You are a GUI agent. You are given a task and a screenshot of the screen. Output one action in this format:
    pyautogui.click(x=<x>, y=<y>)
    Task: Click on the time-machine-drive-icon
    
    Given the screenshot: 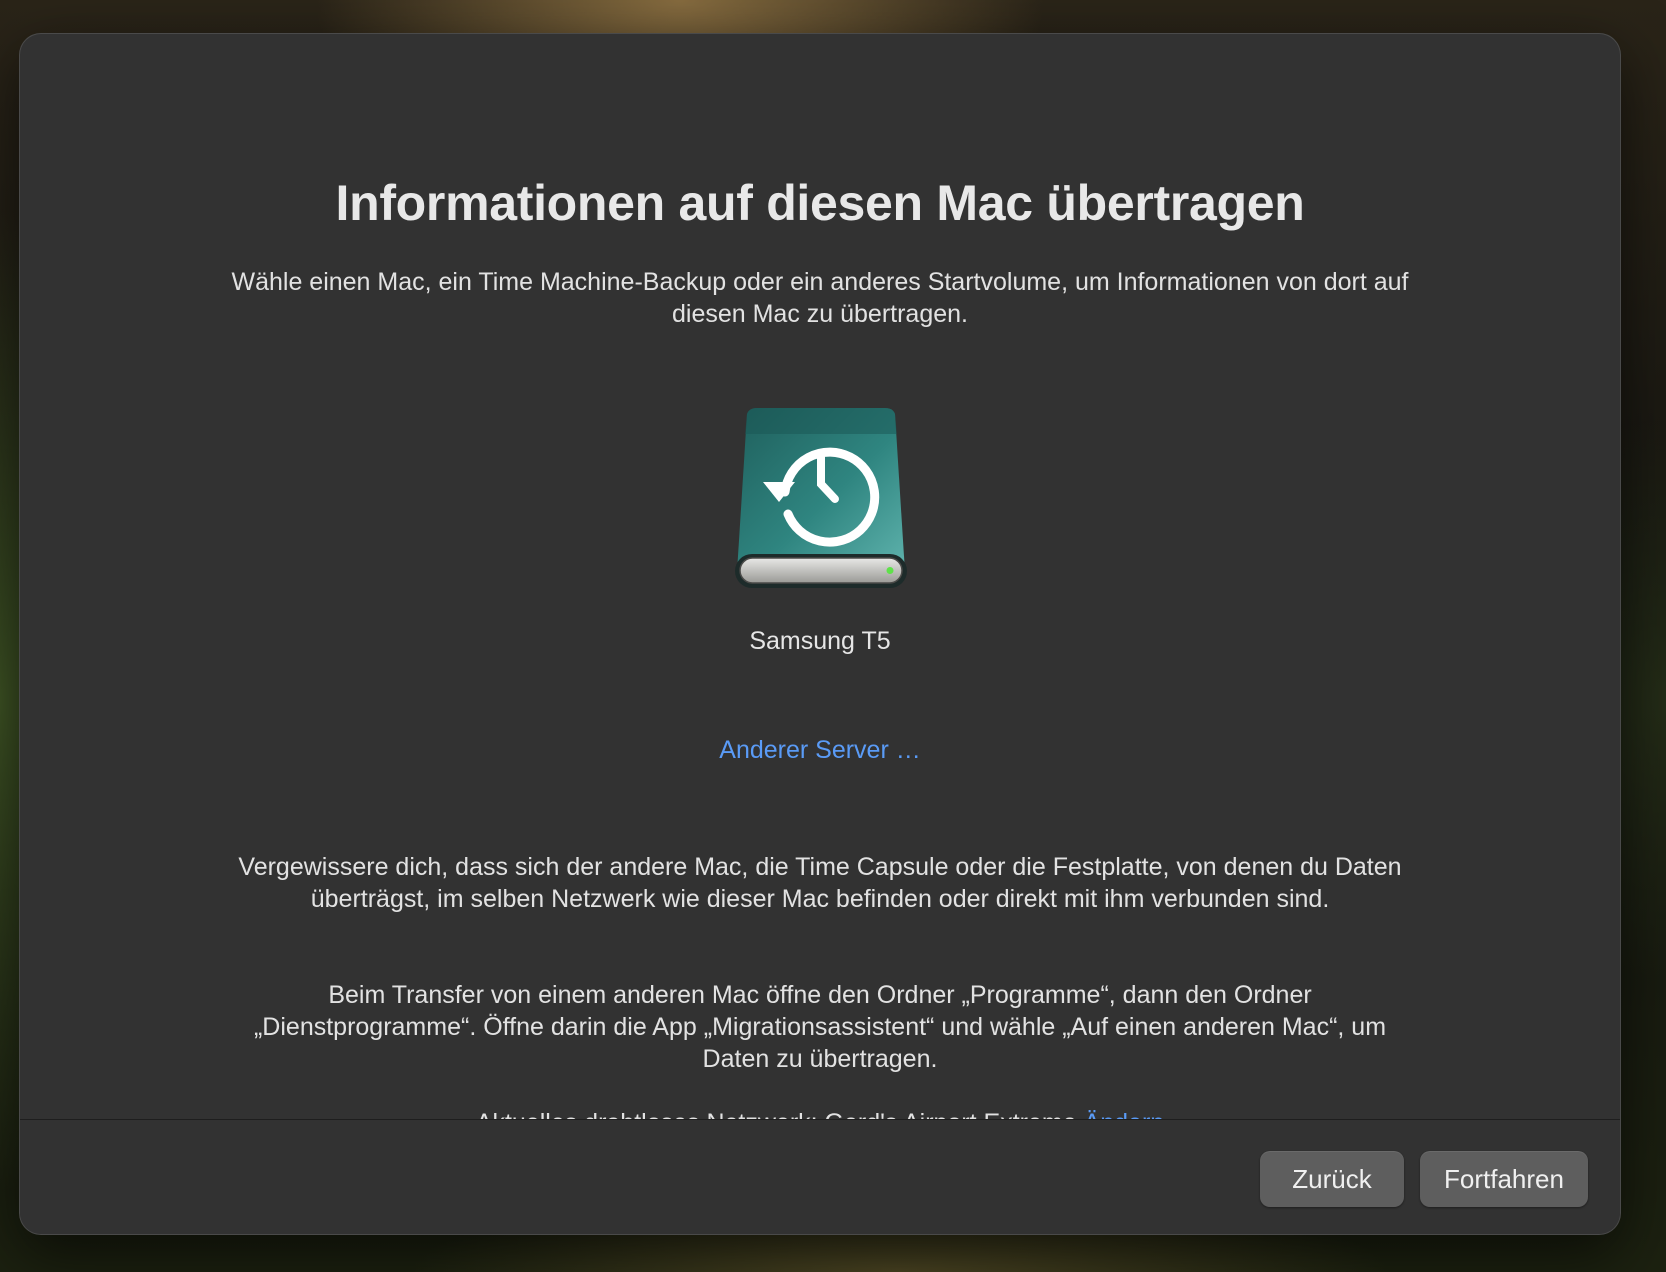 What is the action you would take?
    pyautogui.click(x=821, y=510)
    